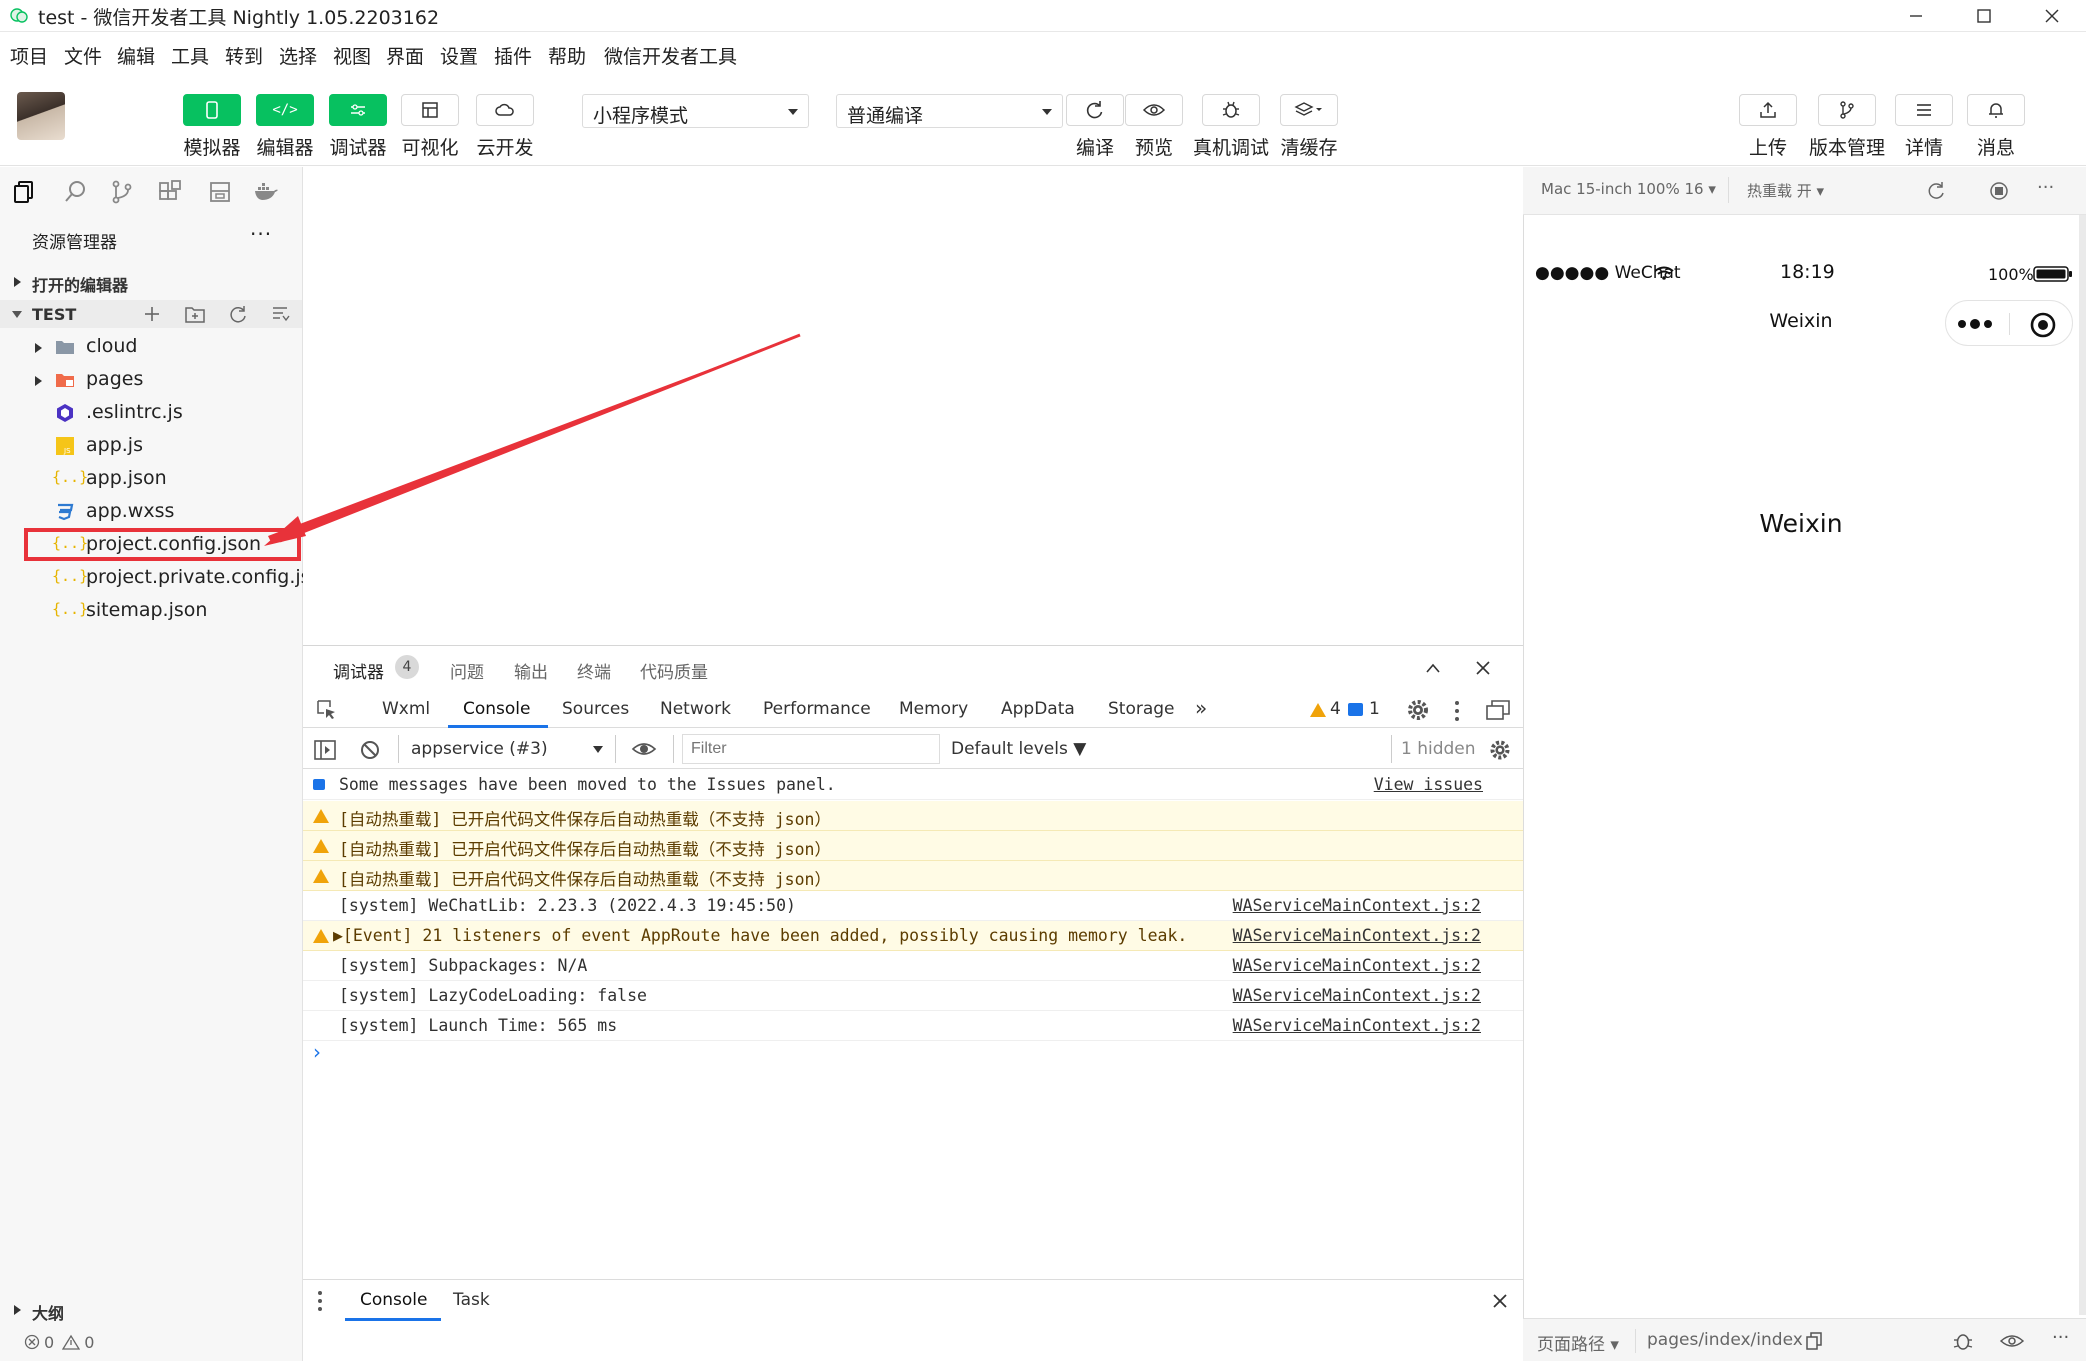  I want to click on details-button, so click(1924, 110).